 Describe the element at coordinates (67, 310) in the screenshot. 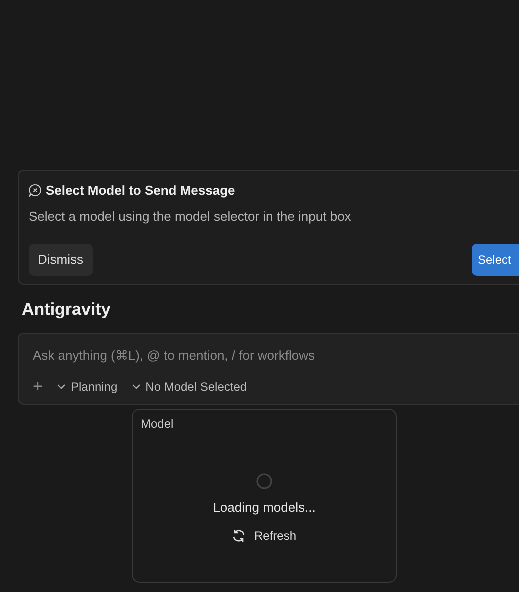

I see `app-title: Antigravity` at that location.